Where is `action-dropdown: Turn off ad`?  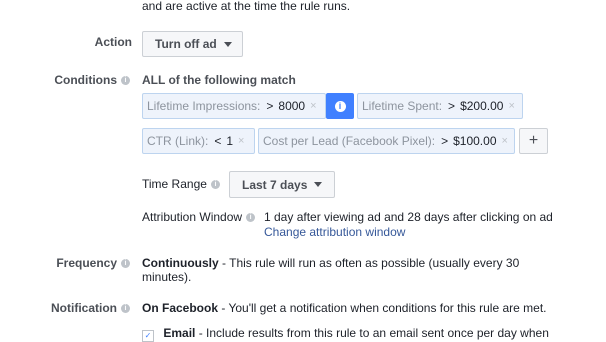
action-dropdown: Turn off ad is located at coordinates (192, 44).